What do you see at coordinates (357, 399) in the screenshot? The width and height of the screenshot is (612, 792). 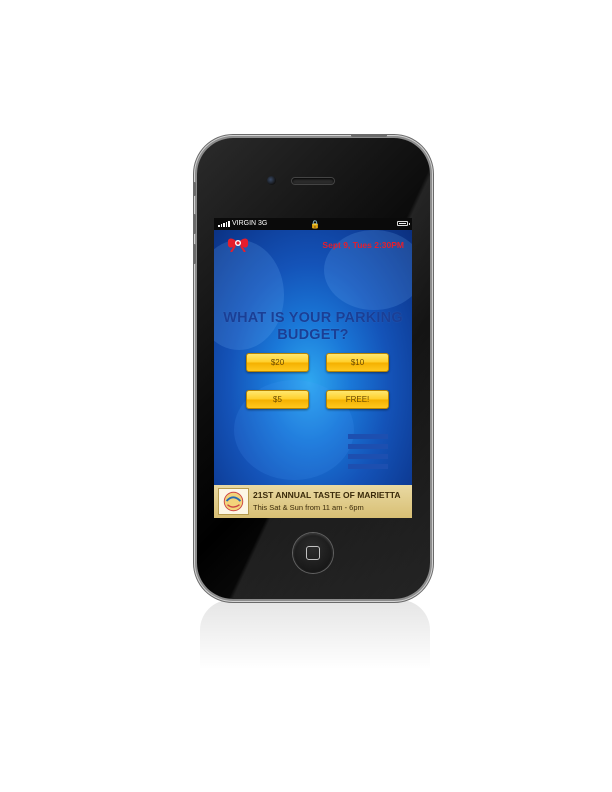 I see `option-button-free: FREE!` at bounding box center [357, 399].